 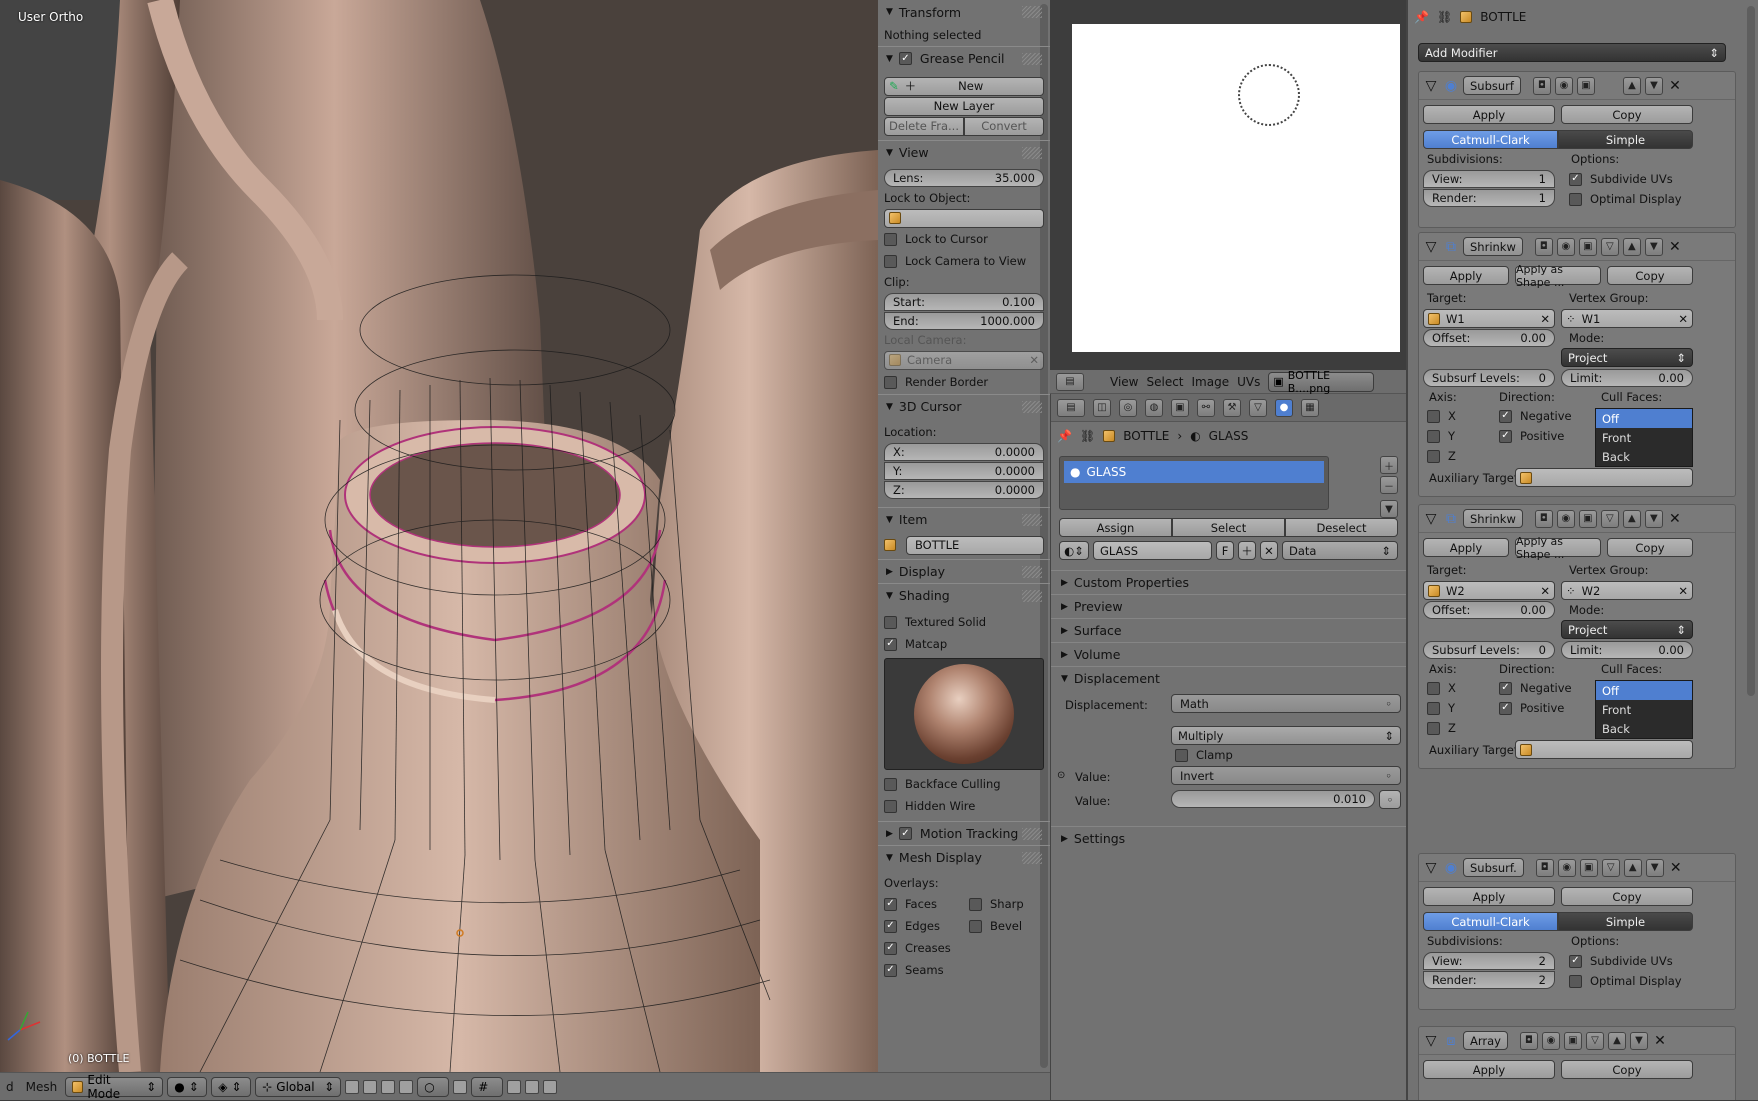 What do you see at coordinates (1575, 961) in the screenshot?
I see `subdivide-uvs-checkbox` at bounding box center [1575, 961].